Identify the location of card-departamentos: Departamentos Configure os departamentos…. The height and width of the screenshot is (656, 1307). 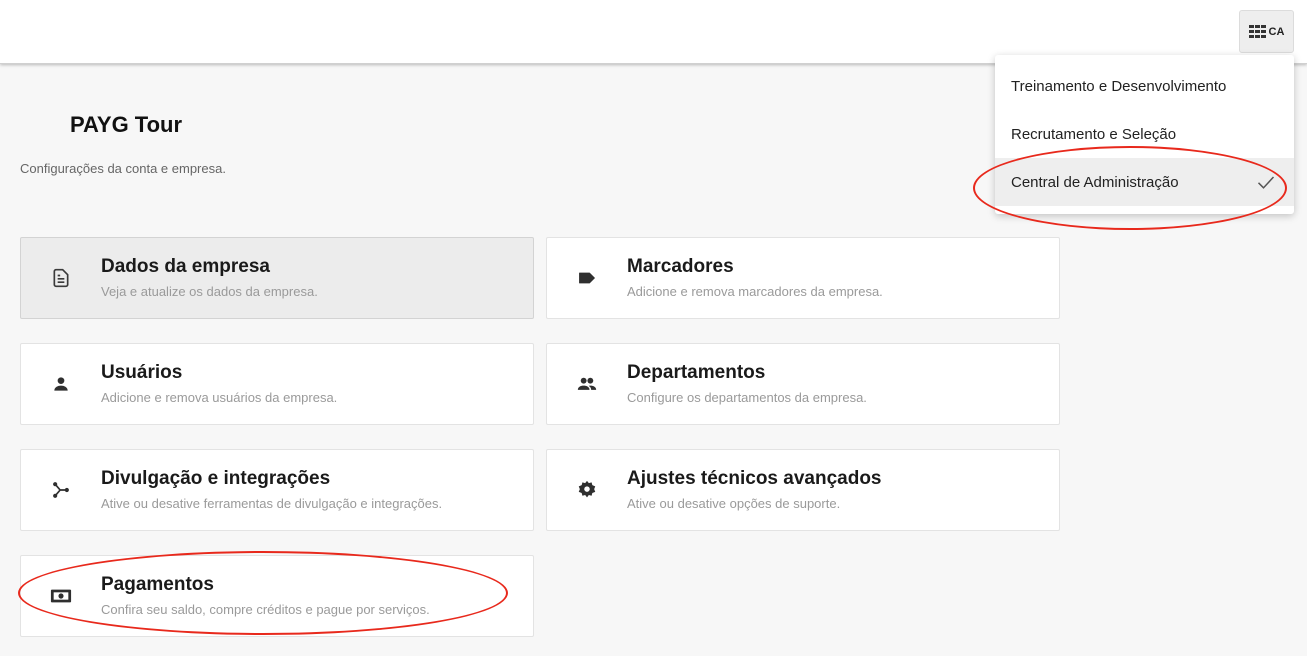
(803, 384).